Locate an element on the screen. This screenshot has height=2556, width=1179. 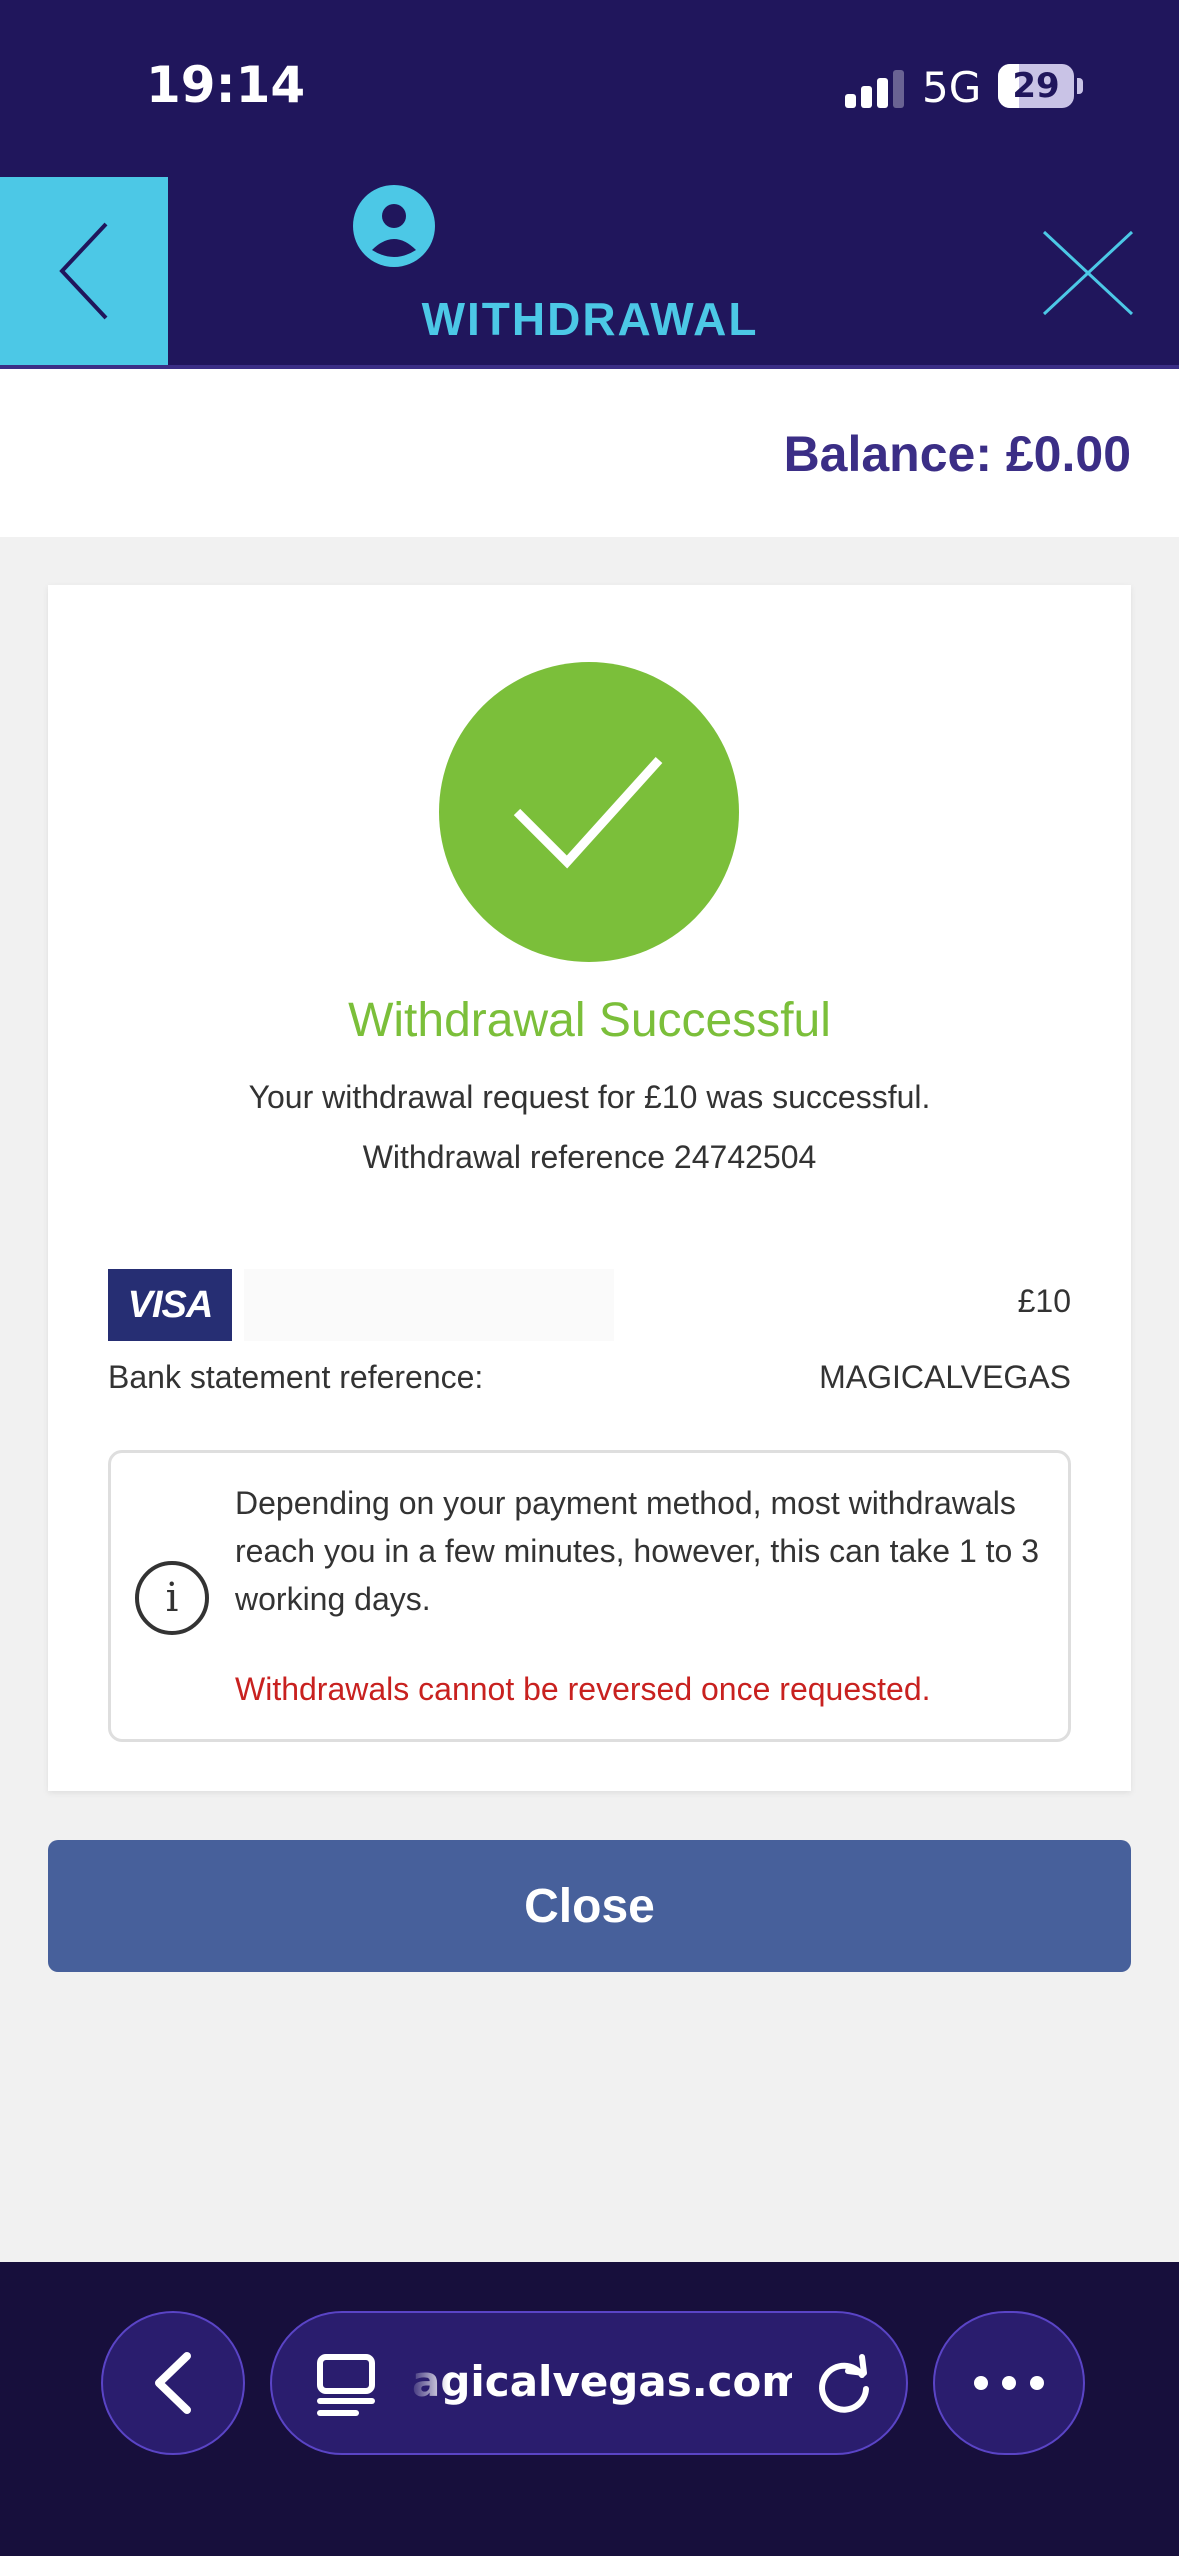
page-title: WITHDRAWAL is located at coordinates (590, 319).